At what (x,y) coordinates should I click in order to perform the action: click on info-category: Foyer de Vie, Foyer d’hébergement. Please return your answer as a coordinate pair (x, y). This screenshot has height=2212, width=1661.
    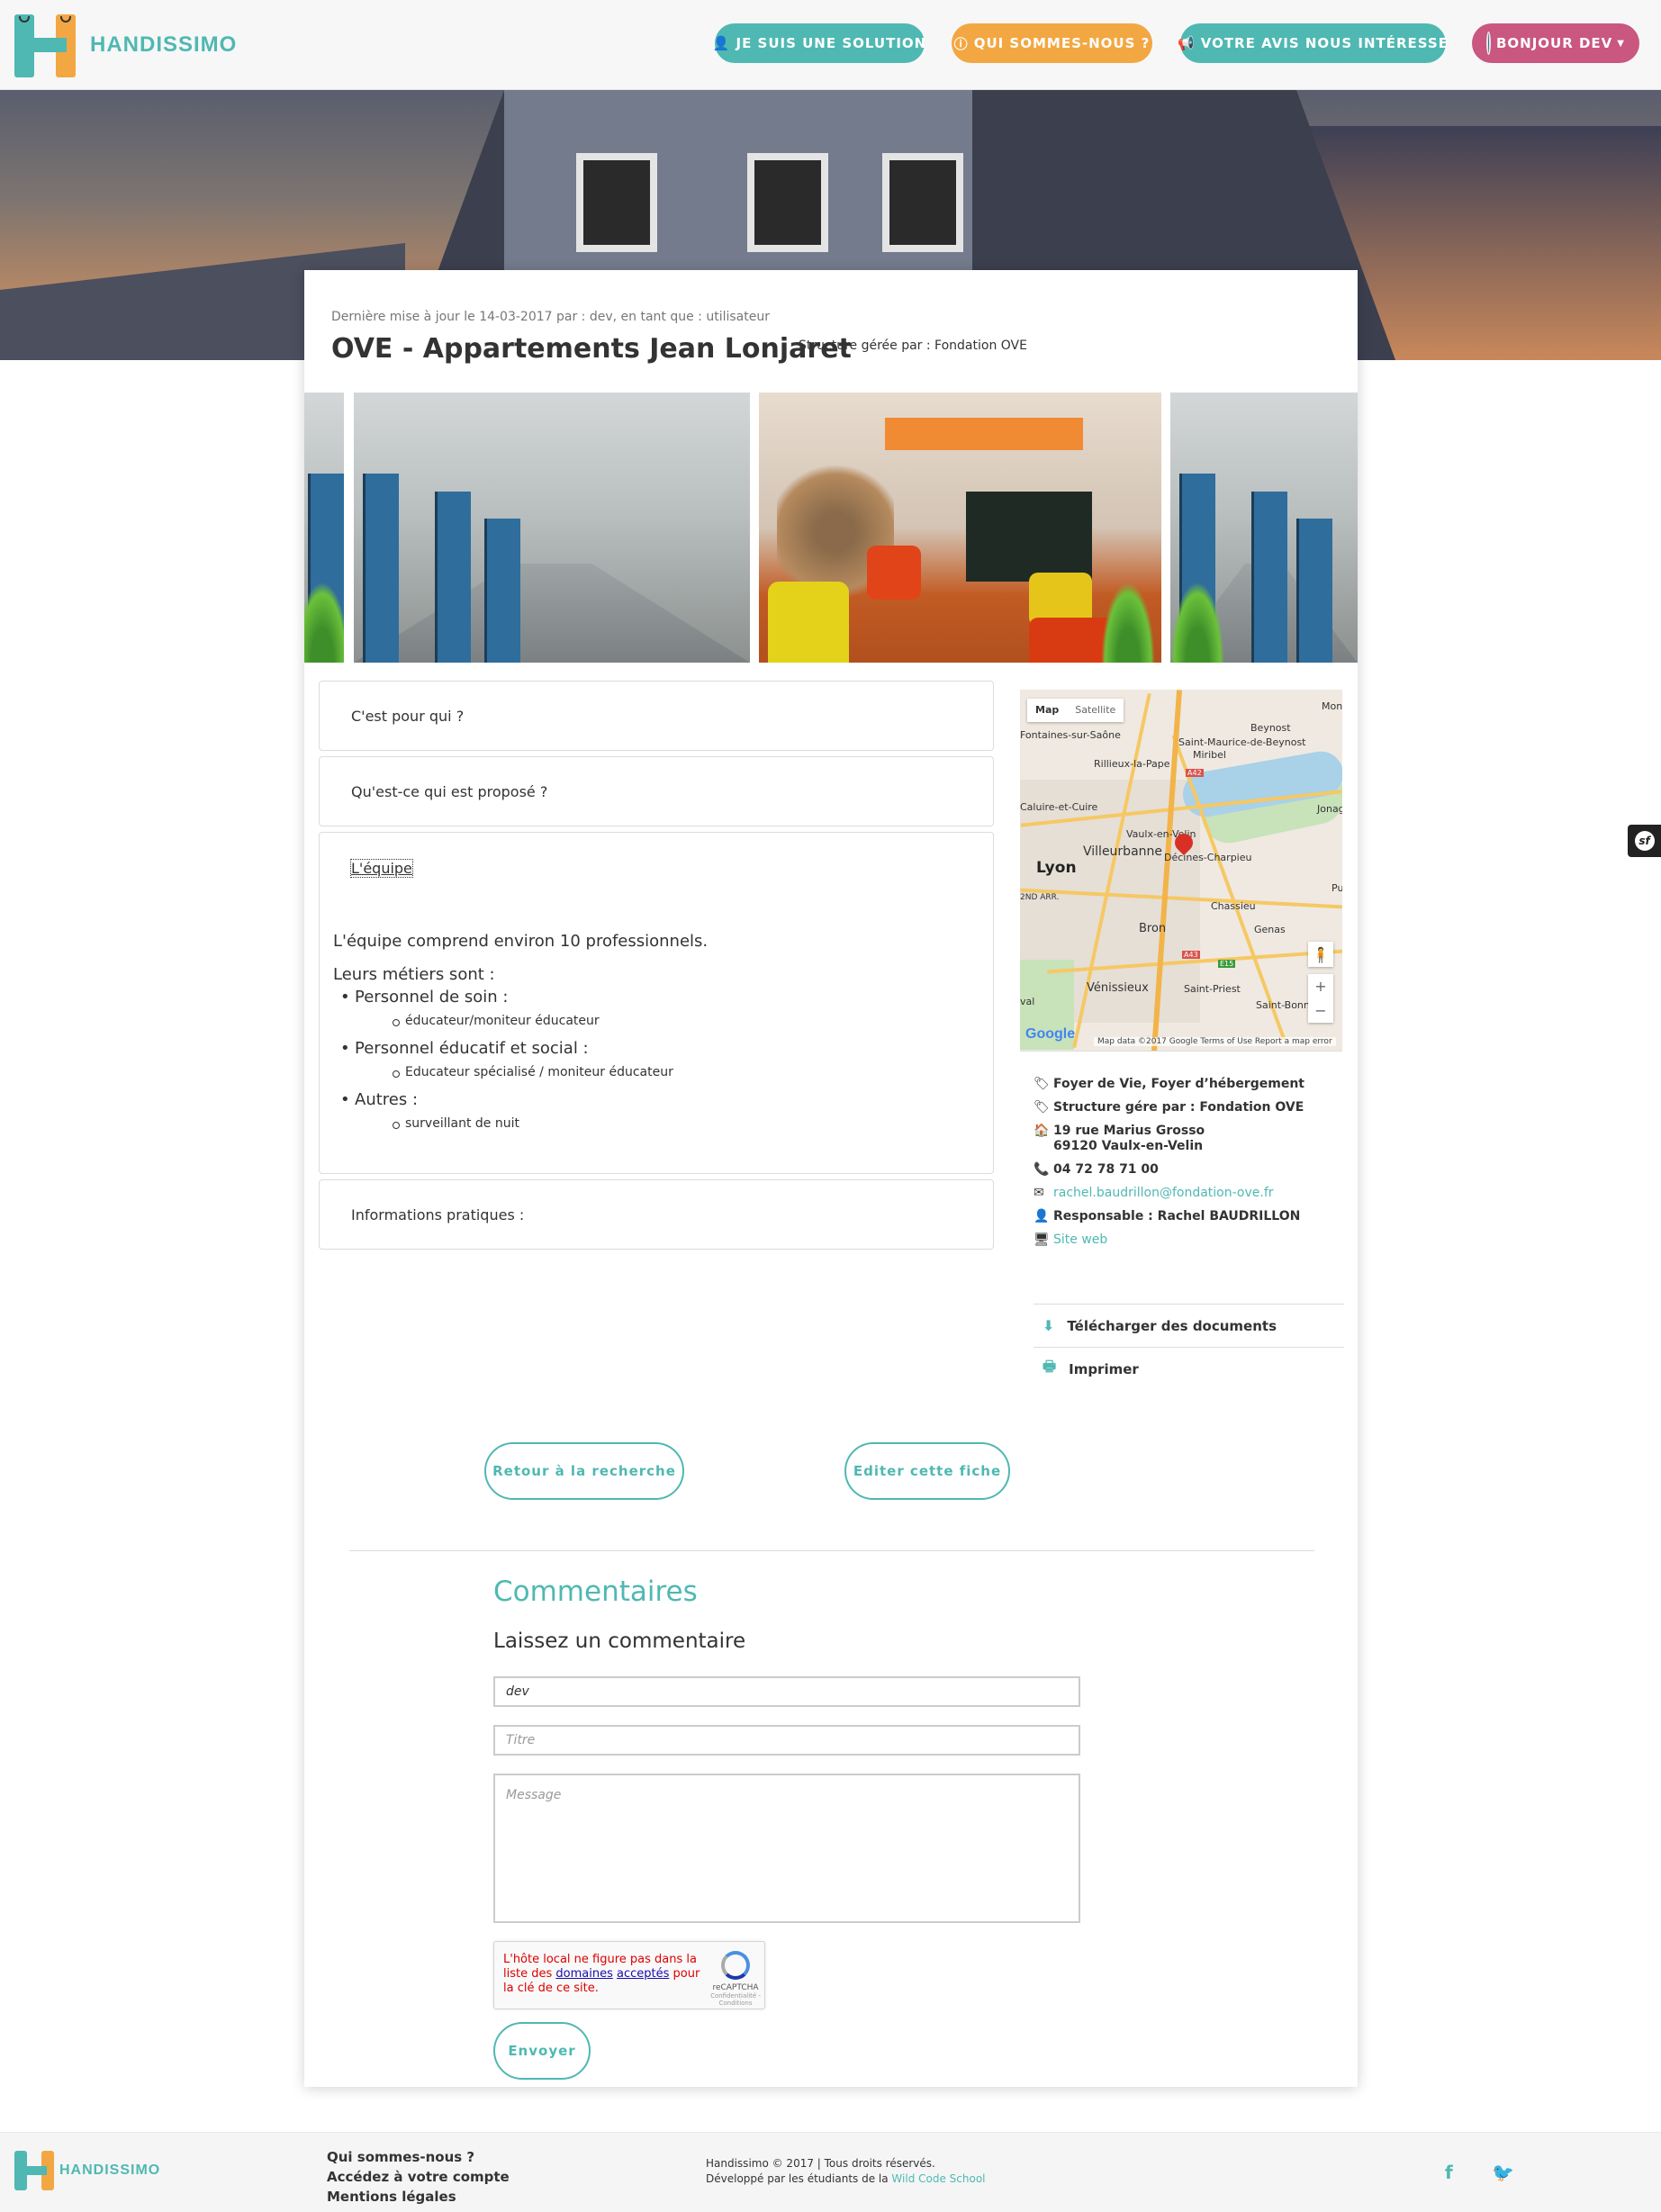
    Looking at the image, I should click on (1178, 1084).